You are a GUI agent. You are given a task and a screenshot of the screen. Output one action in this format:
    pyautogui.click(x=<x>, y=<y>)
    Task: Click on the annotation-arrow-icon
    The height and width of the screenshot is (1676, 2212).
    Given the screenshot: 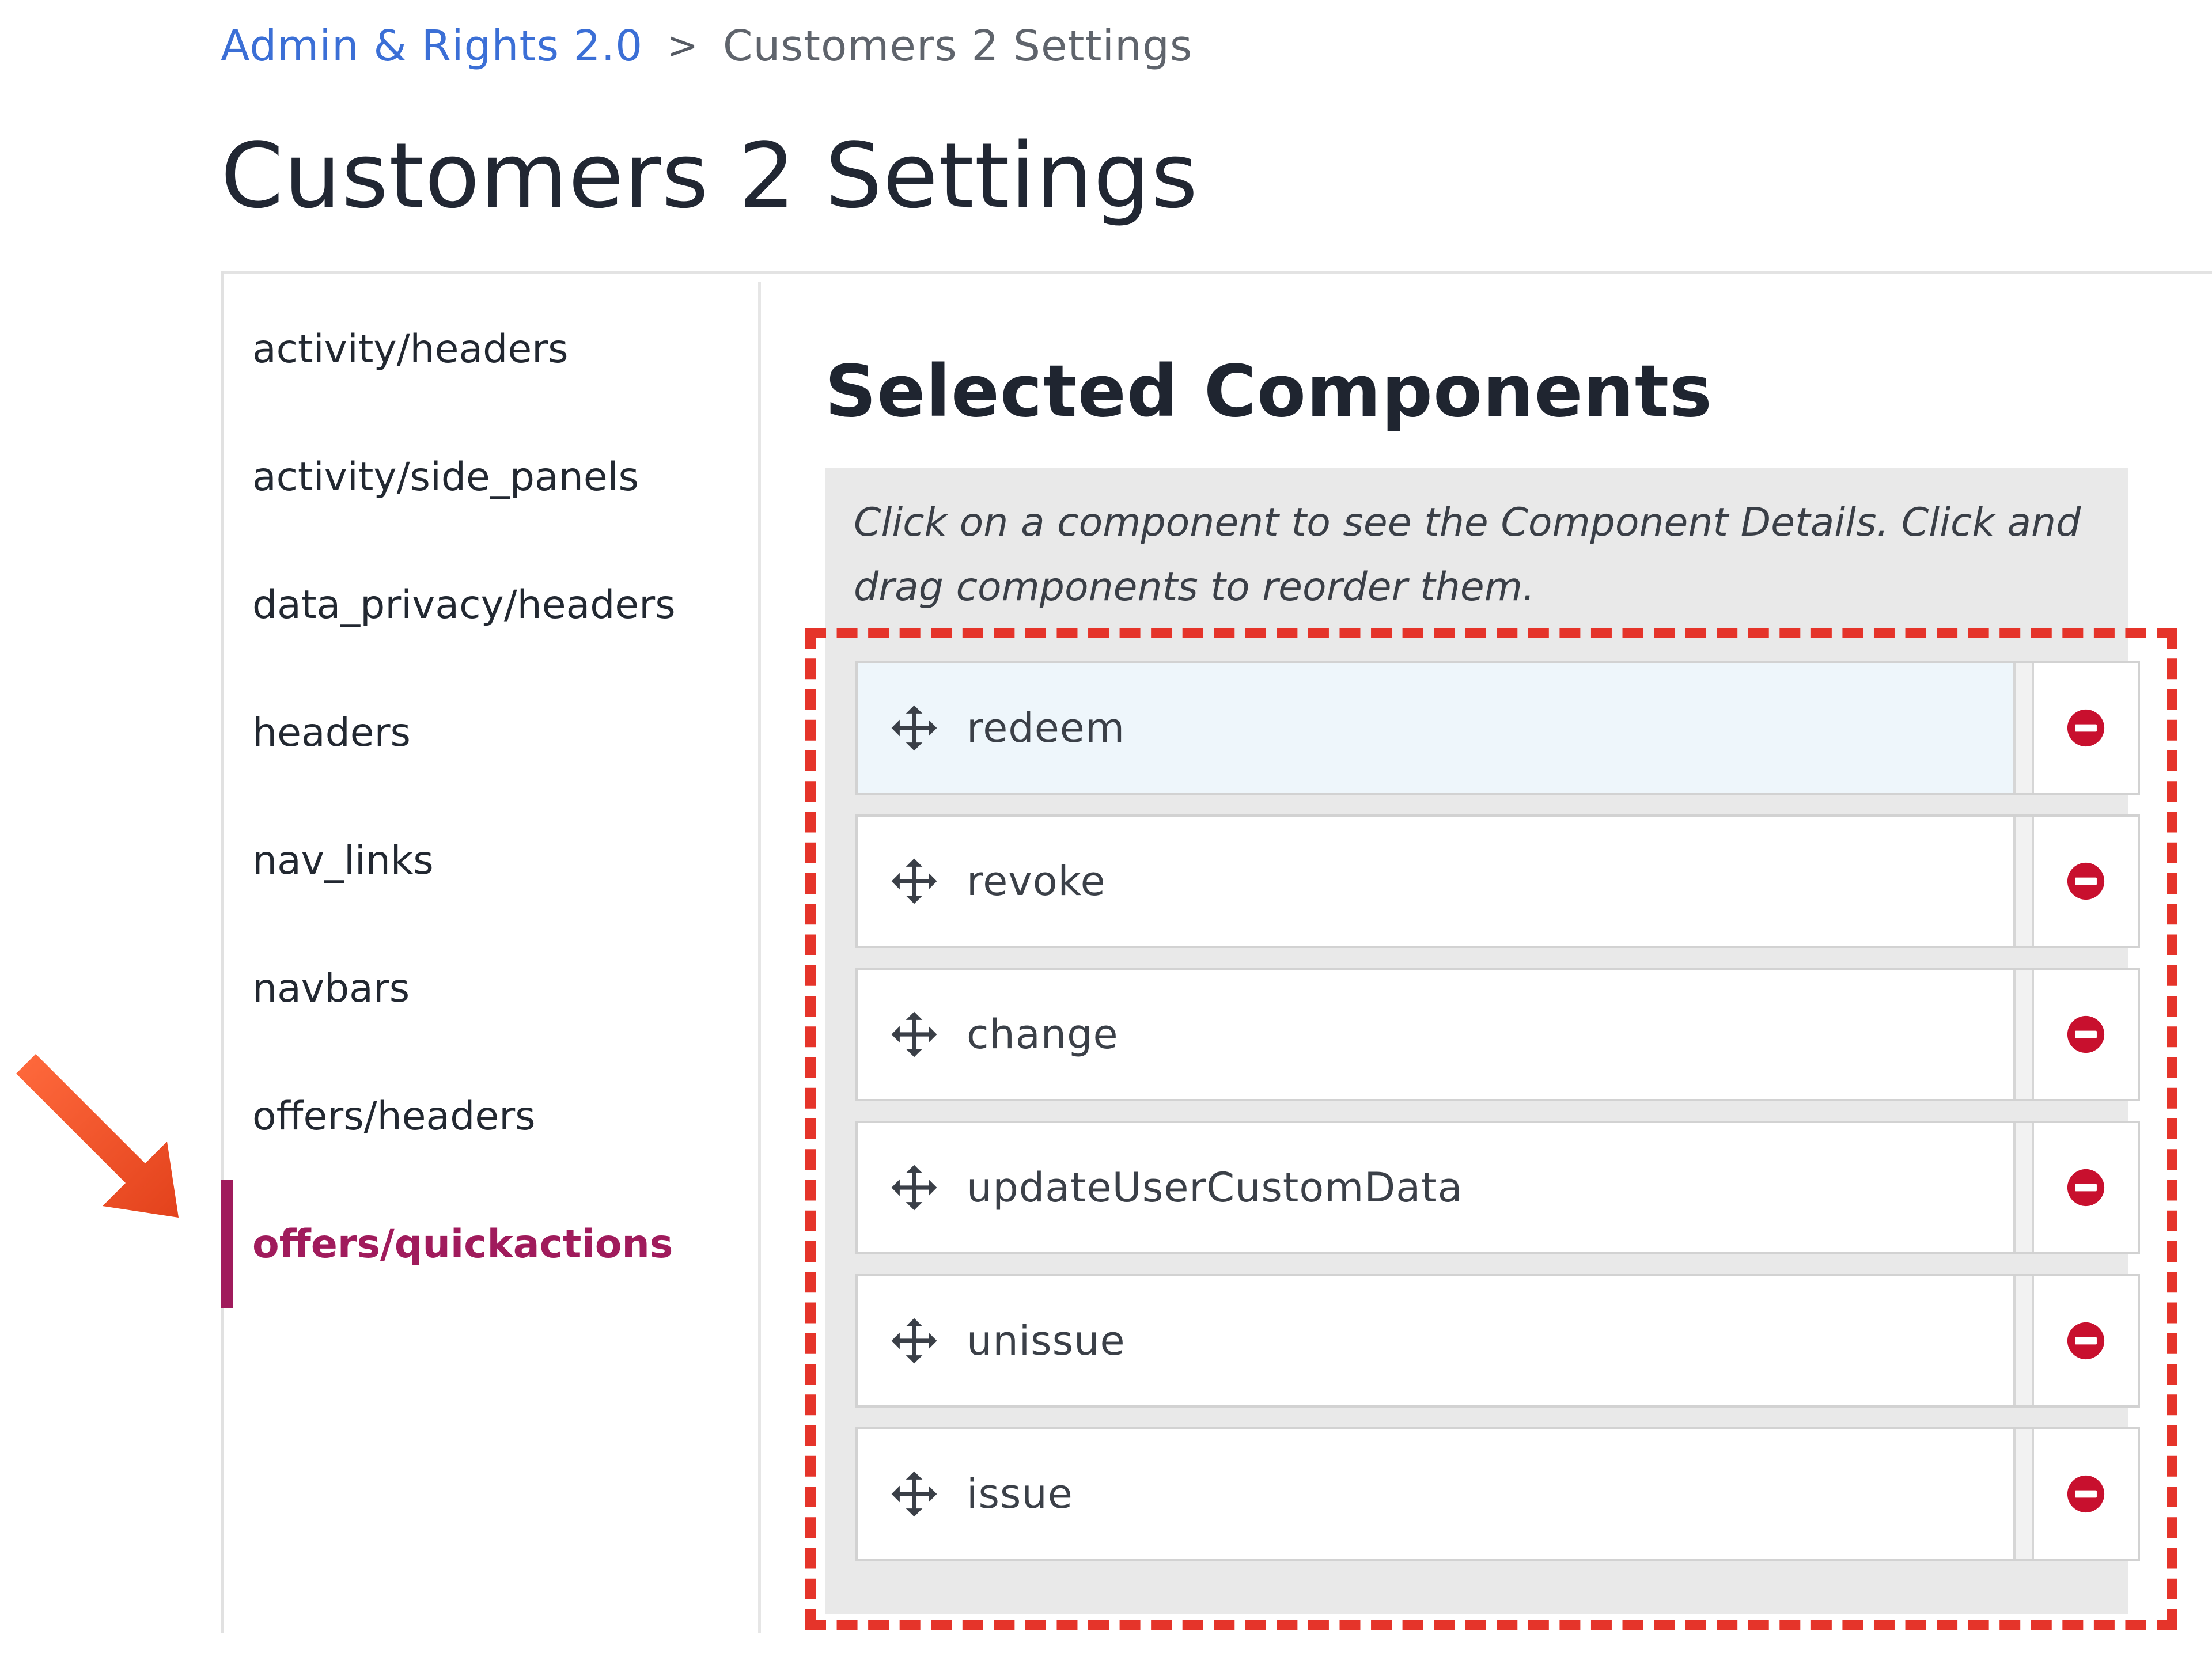 What is the action you would take?
    pyautogui.click(x=97, y=1136)
    